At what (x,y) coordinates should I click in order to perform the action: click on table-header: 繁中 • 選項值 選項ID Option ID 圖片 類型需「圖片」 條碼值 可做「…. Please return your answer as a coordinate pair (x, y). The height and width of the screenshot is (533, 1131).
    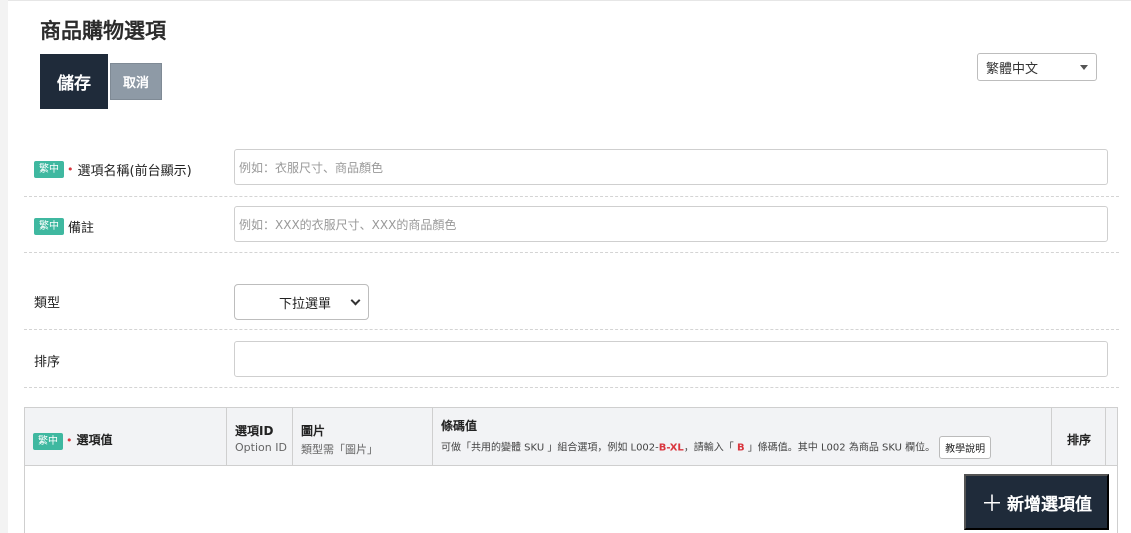
    Looking at the image, I should click on (571, 437).